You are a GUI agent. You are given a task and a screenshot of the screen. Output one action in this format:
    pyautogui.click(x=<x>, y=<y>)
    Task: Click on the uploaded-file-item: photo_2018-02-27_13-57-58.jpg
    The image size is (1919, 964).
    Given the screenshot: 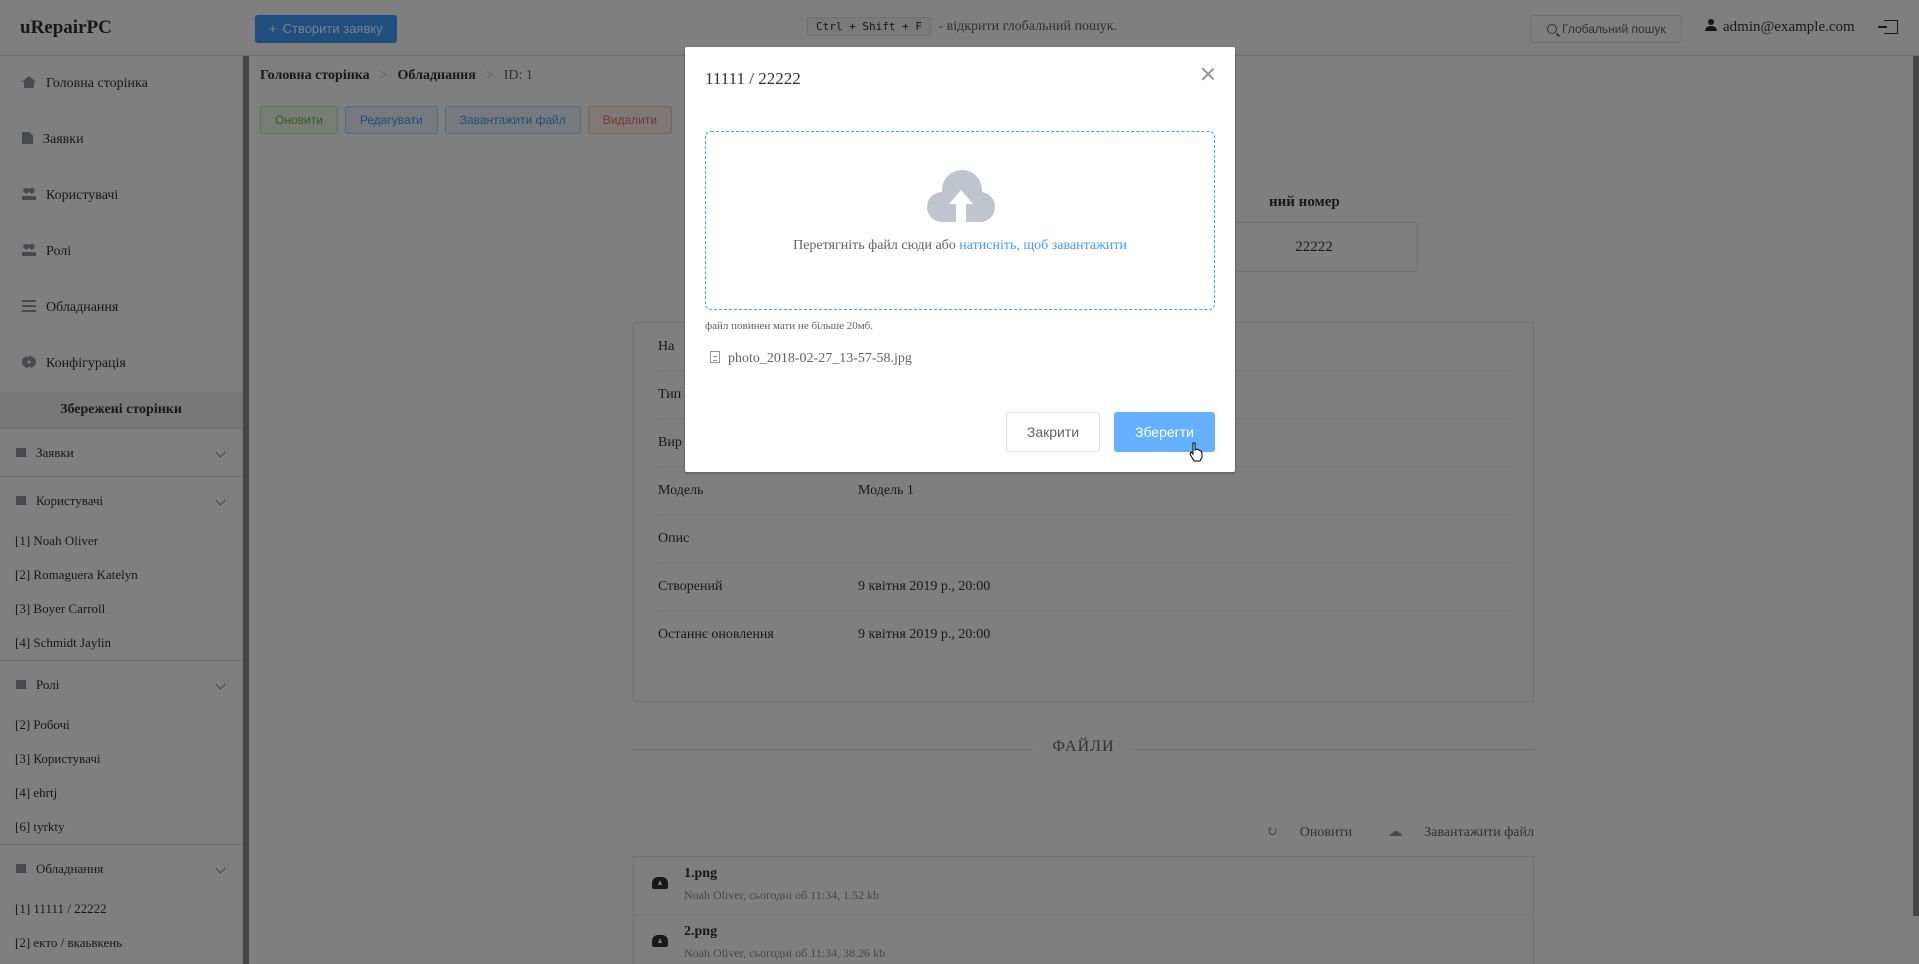 What is the action you would take?
    pyautogui.click(x=811, y=358)
    